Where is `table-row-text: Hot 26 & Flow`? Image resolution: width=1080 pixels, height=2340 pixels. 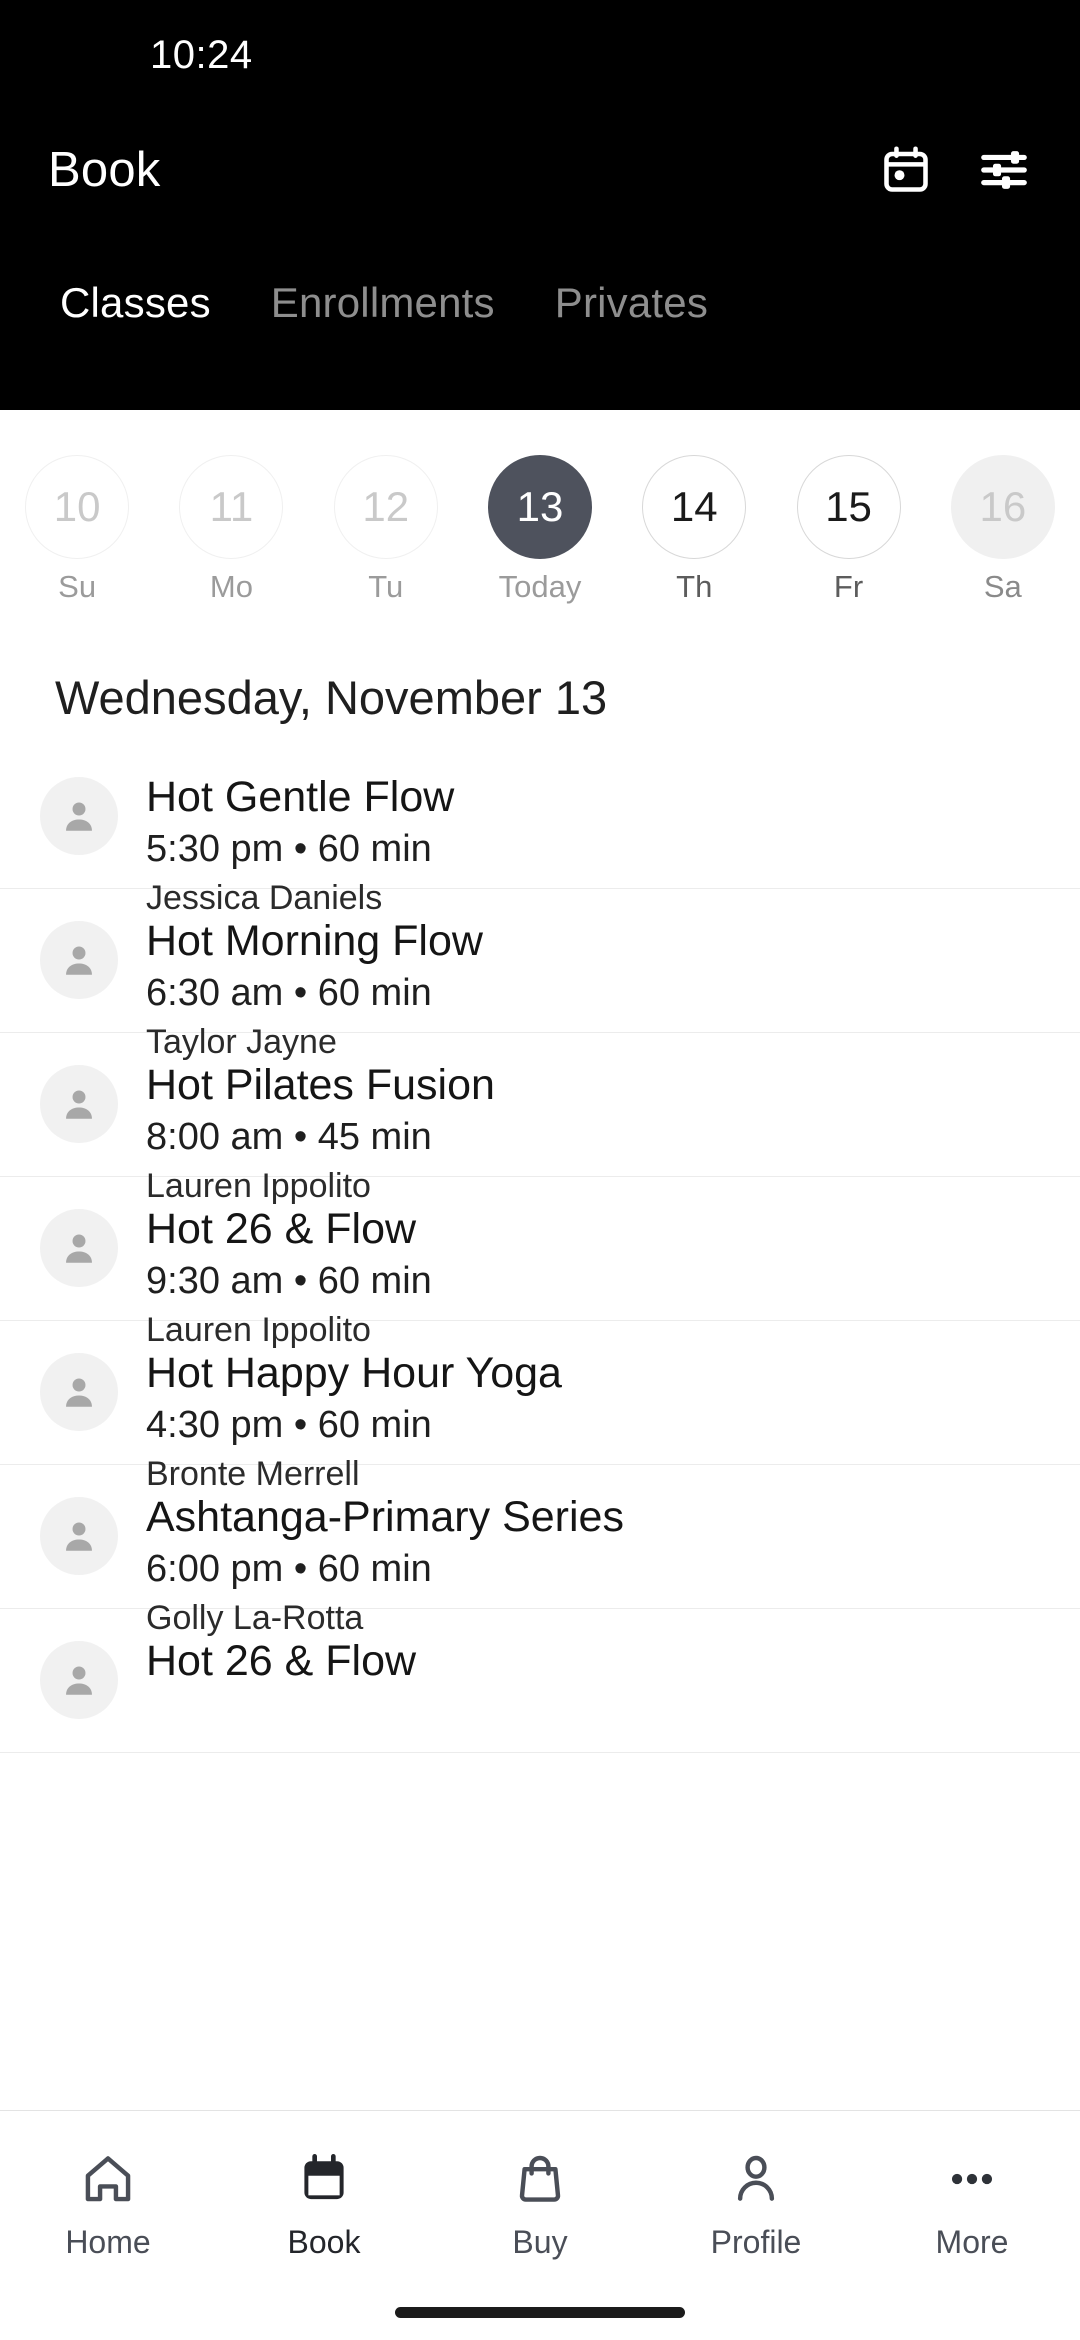
table-row-text: Hot 26 & Flow is located at coordinates (281, 1666).